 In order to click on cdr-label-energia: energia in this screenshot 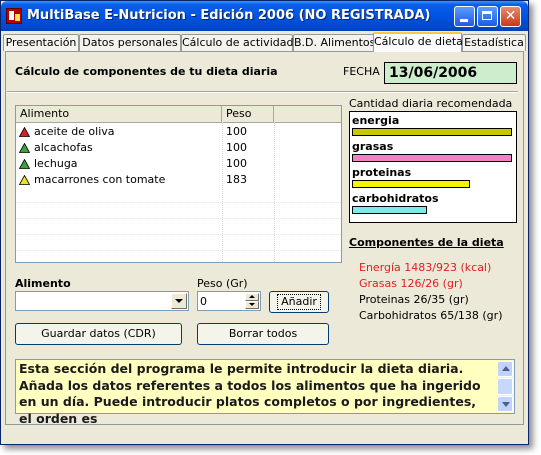, I will do `click(376, 120)`.